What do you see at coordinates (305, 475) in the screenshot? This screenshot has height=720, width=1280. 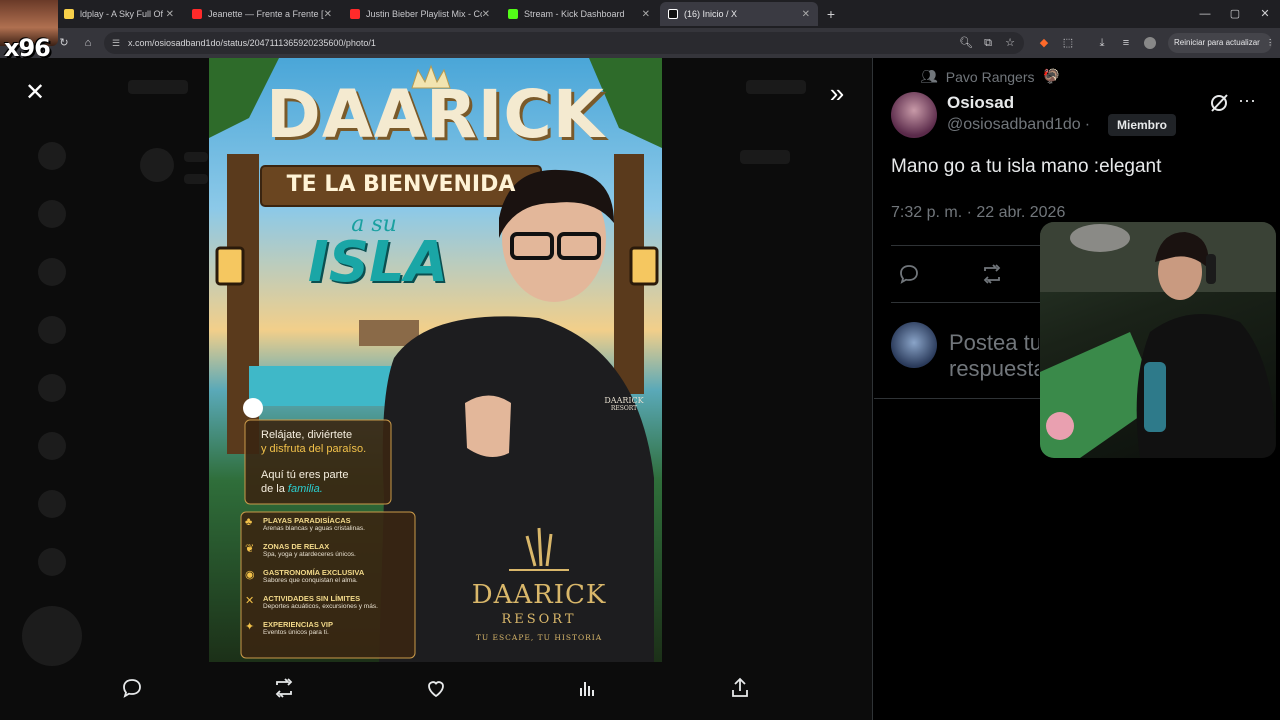 I see `poster-line: Aquí tú eres parte` at bounding box center [305, 475].